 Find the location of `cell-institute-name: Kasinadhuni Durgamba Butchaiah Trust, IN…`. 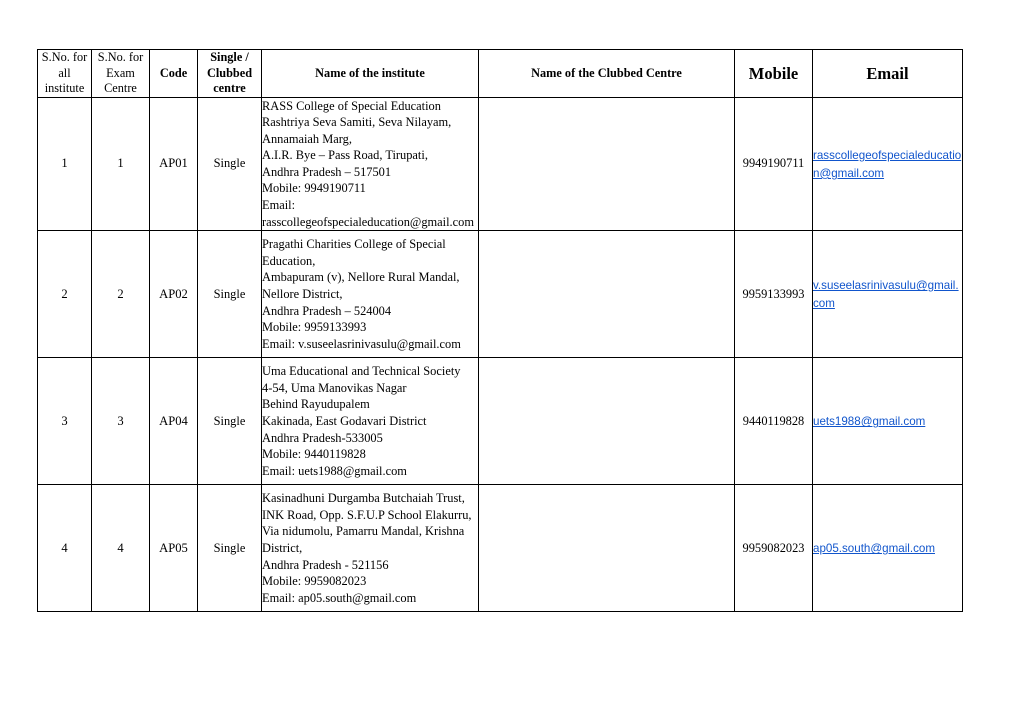

cell-institute-name: Kasinadhuni Durgamba Butchaiah Trust, IN… is located at coordinates (370, 548).